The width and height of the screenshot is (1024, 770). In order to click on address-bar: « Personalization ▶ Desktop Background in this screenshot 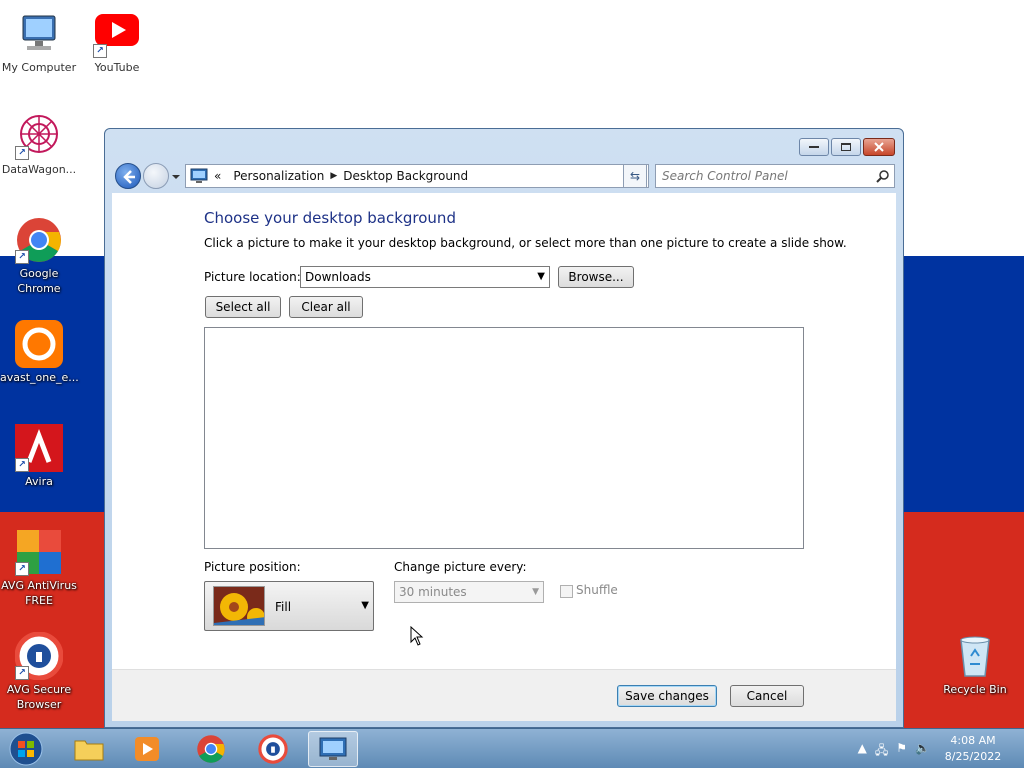, I will do `click(417, 176)`.